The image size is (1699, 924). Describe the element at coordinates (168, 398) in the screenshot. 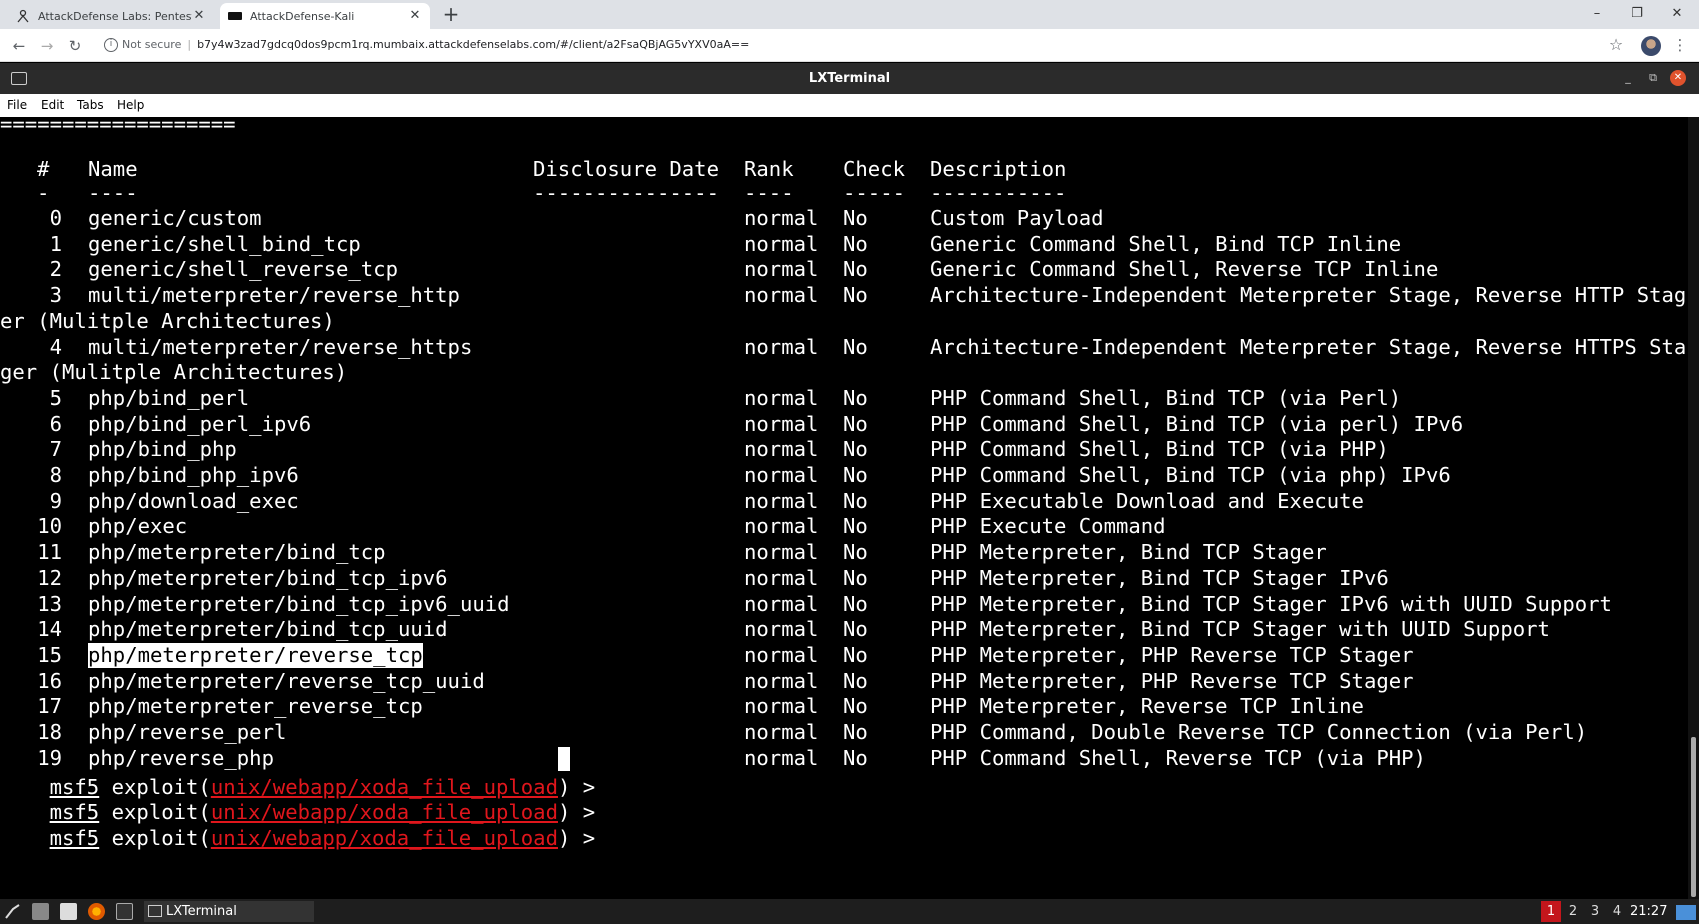

I see `row-name: php/bind_perl` at that location.